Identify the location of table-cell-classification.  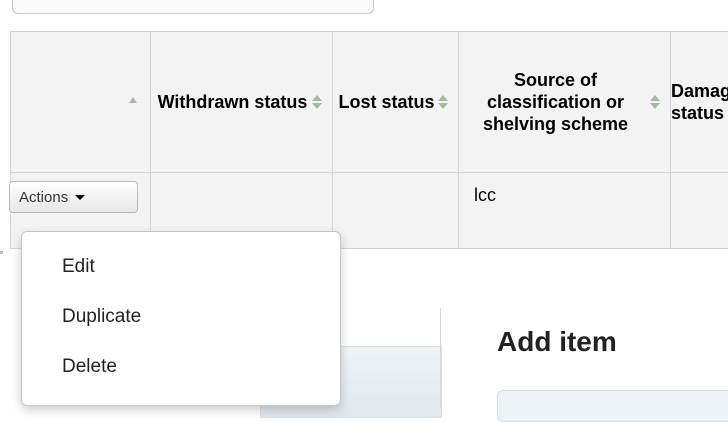
(565, 211).